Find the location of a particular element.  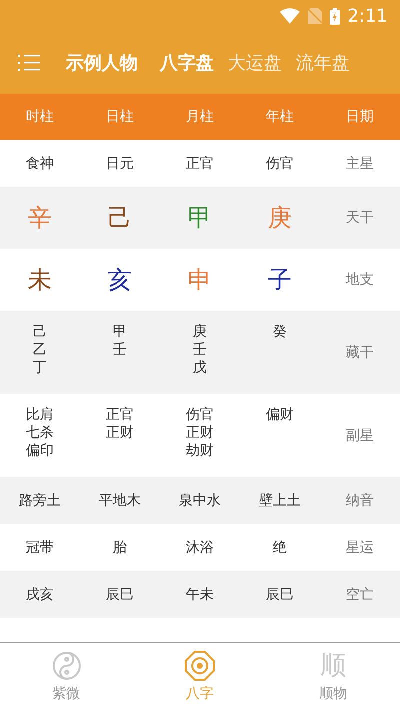

yin-yang-icon is located at coordinates (67, 666).